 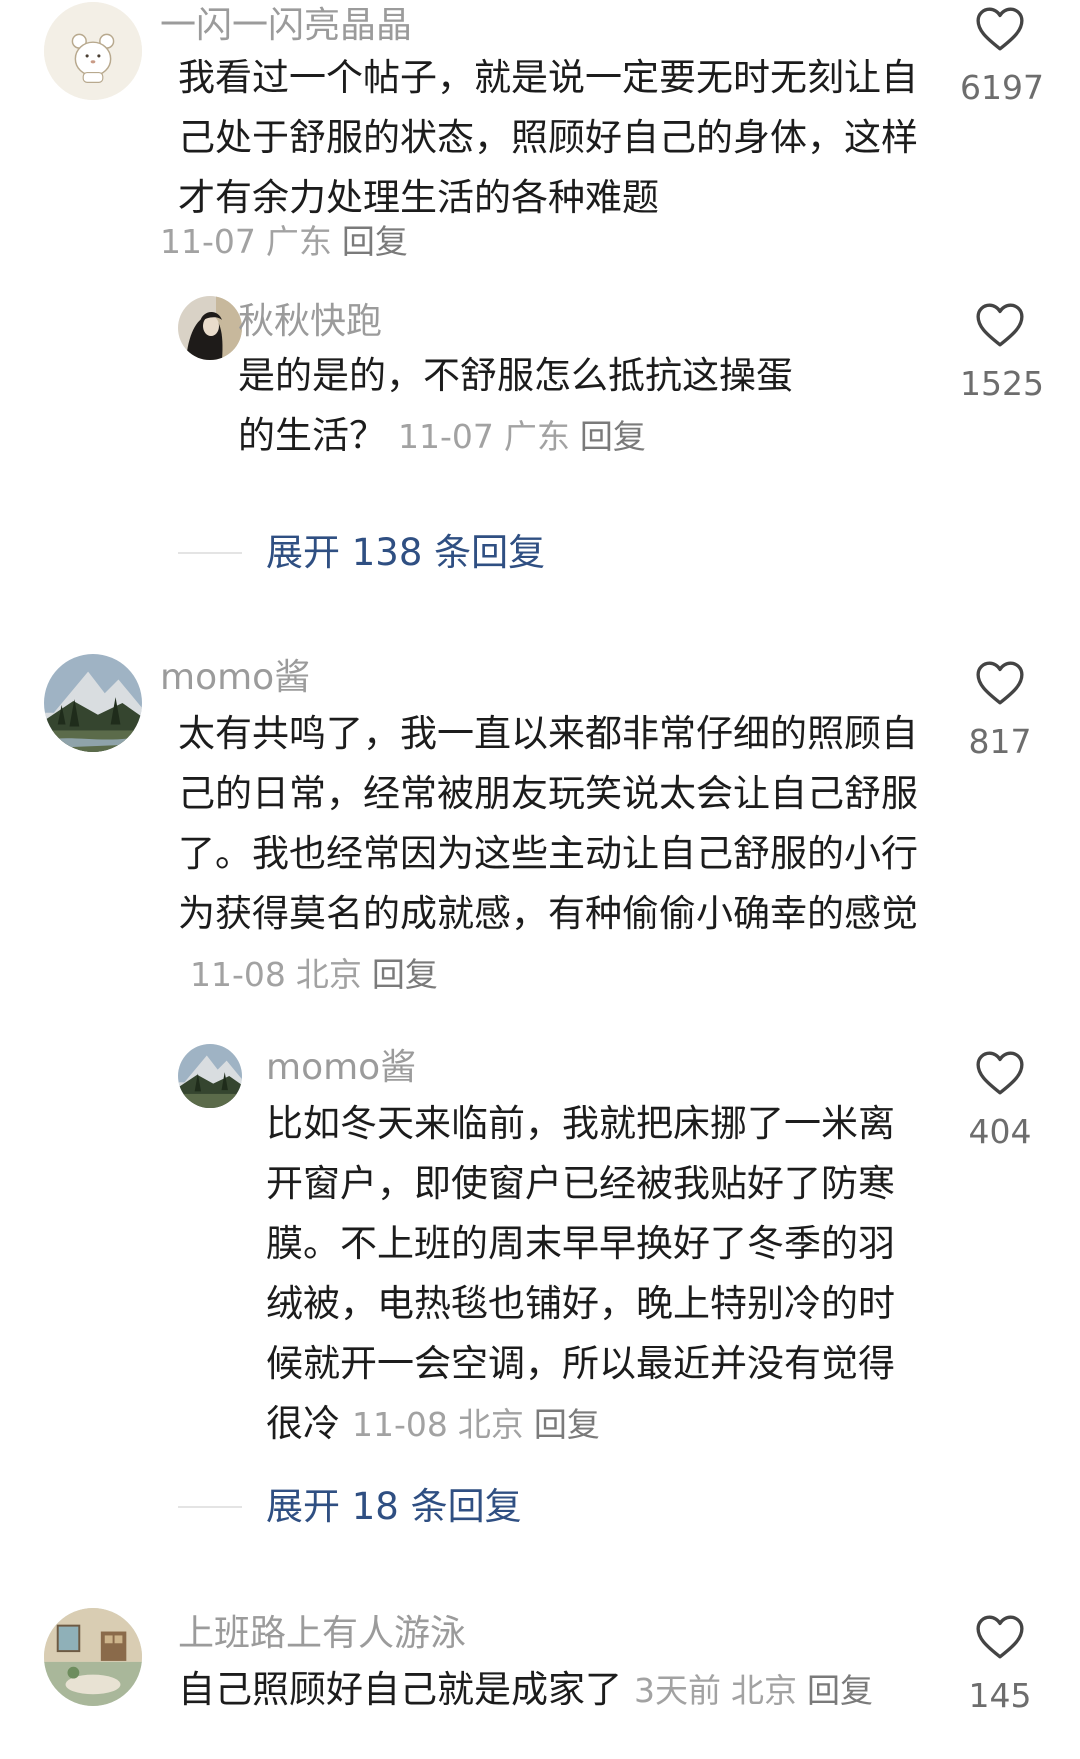 I want to click on comment-text: 自己照顾好自己就是成家了 3天前 北京 回复, so click(x=558, y=1690).